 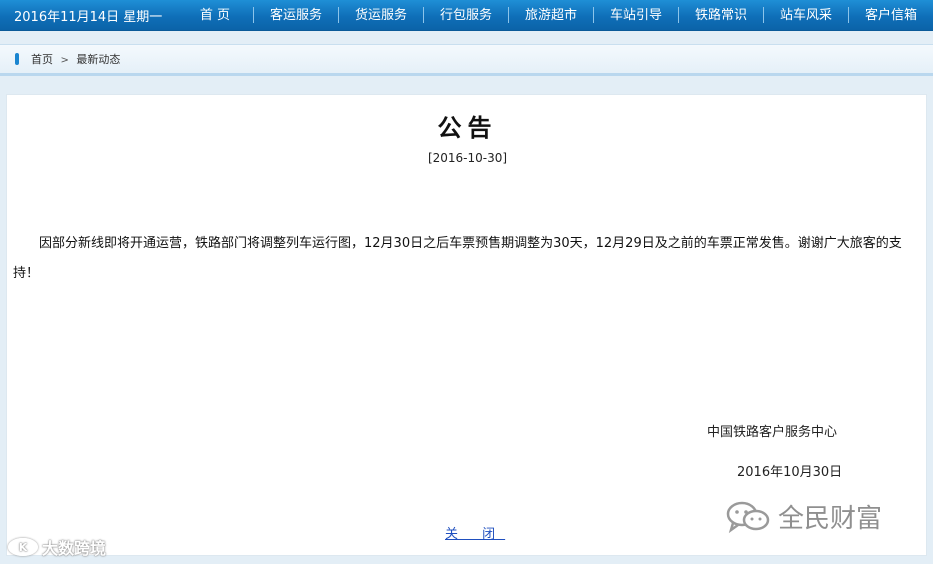 I want to click on close-link: 关 闭, so click(x=475, y=532).